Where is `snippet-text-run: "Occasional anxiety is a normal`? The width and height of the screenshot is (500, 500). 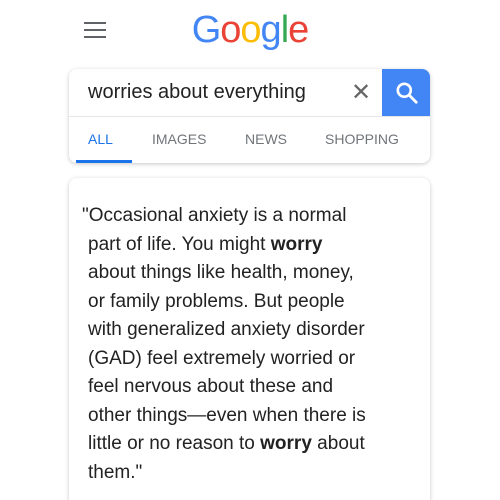 snippet-text-run: "Occasional anxiety is a normal is located at coordinates (214, 215).